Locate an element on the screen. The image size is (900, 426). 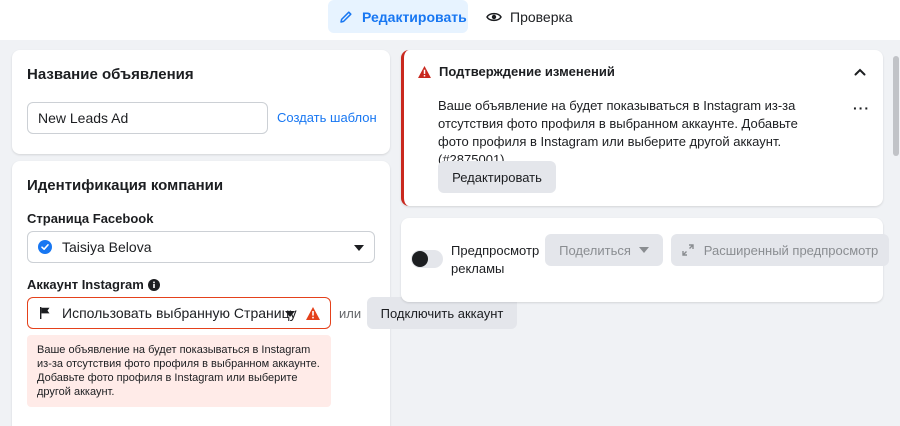
preview-toggle is located at coordinates (427, 259).